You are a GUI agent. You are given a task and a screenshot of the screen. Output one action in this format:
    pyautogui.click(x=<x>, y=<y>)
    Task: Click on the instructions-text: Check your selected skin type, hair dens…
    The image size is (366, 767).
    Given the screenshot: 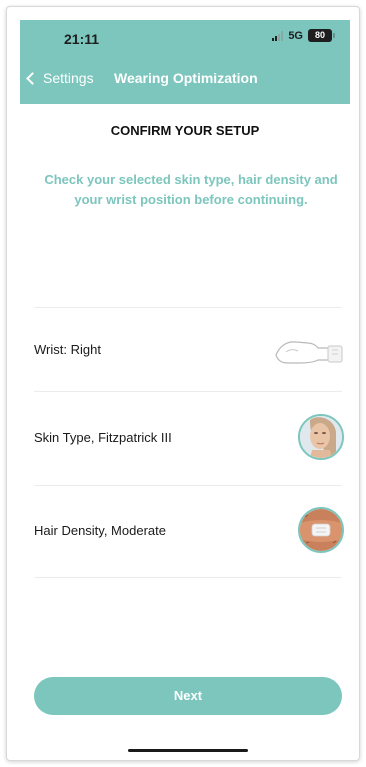 What is the action you would take?
    pyautogui.click(x=191, y=189)
    